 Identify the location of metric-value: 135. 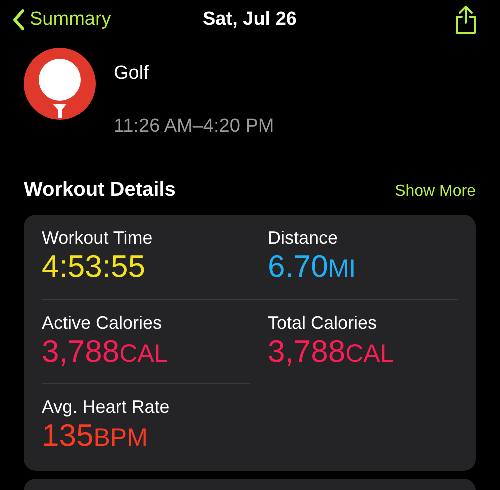
(68, 436).